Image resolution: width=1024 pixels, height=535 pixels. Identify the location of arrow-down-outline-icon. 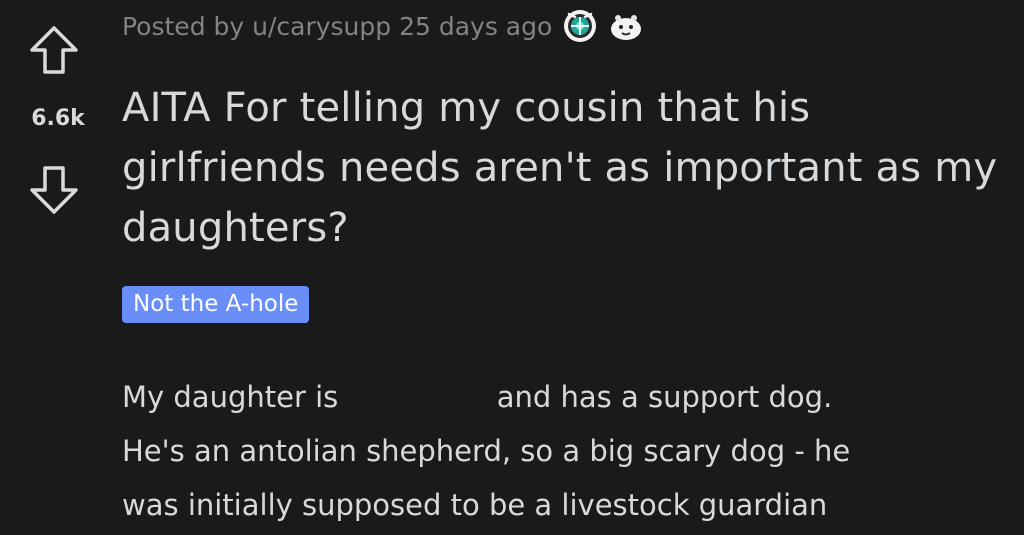
(54, 190).